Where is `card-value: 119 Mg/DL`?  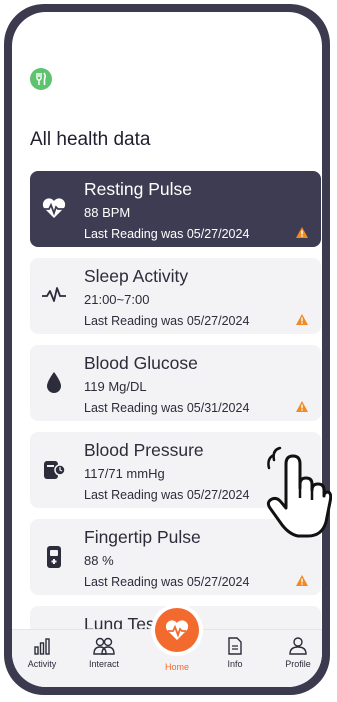
card-value: 119 Mg/DL is located at coordinates (115, 386).